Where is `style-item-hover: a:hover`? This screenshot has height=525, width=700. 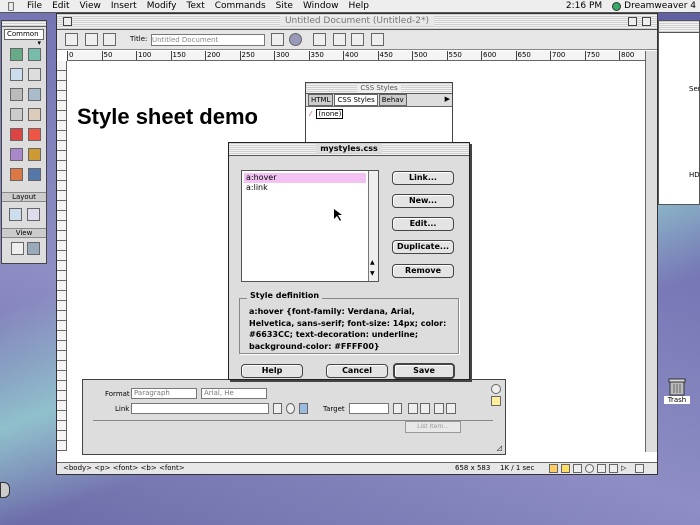 style-item-hover: a:hover is located at coordinates (305, 178).